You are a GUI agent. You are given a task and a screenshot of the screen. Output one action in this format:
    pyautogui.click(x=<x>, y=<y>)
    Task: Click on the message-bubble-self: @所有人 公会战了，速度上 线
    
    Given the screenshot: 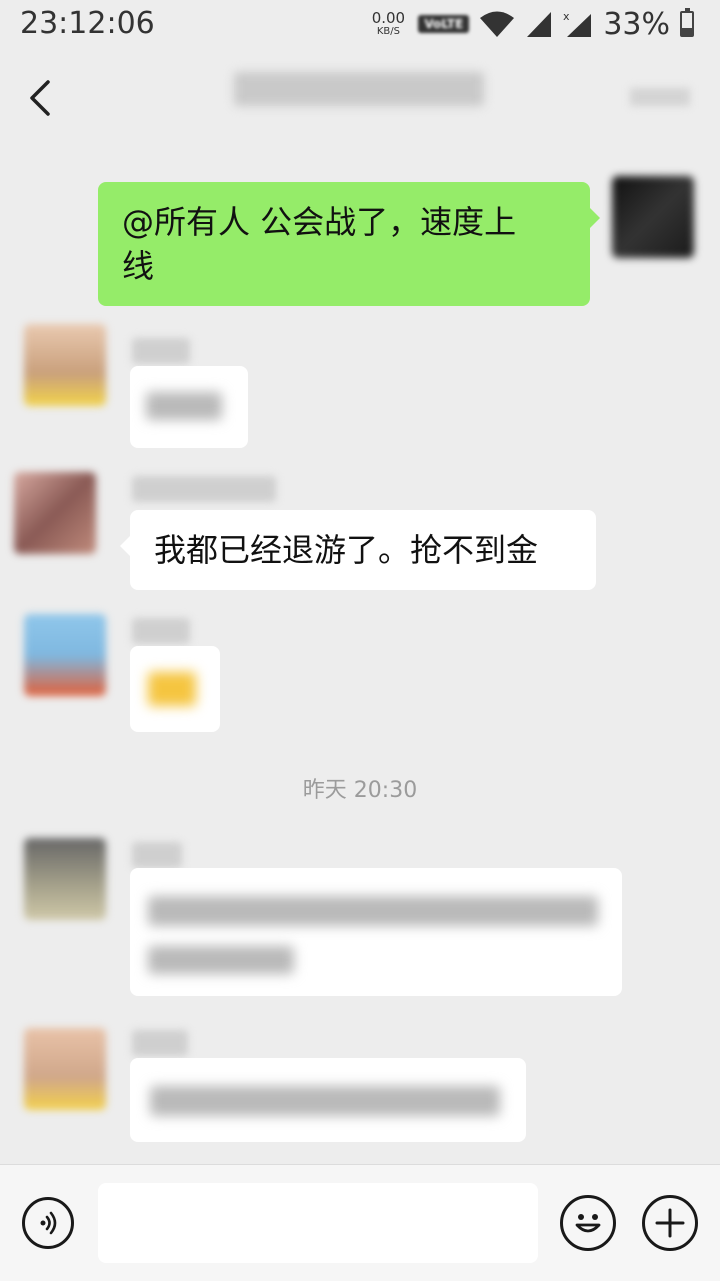 What is the action you would take?
    pyautogui.click(x=349, y=244)
    